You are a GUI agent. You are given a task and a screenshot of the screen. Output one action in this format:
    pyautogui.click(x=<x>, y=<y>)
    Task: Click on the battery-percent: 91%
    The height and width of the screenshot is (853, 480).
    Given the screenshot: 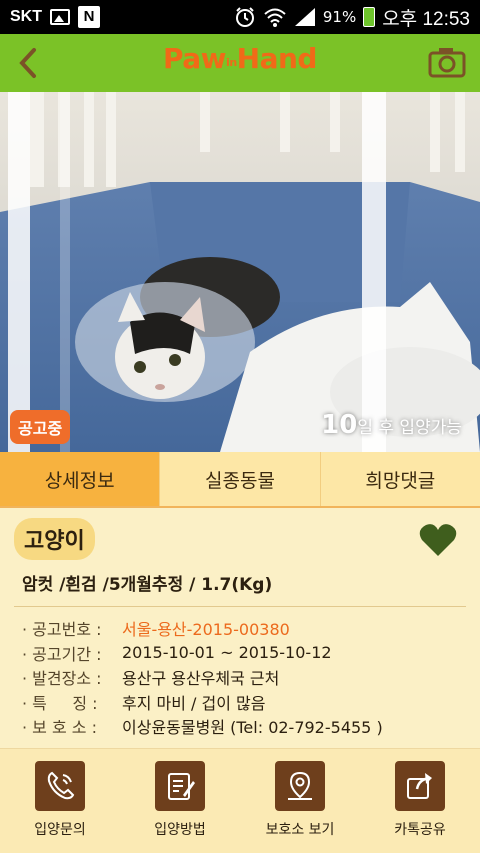 What is the action you would take?
    pyautogui.click(x=339, y=17)
    